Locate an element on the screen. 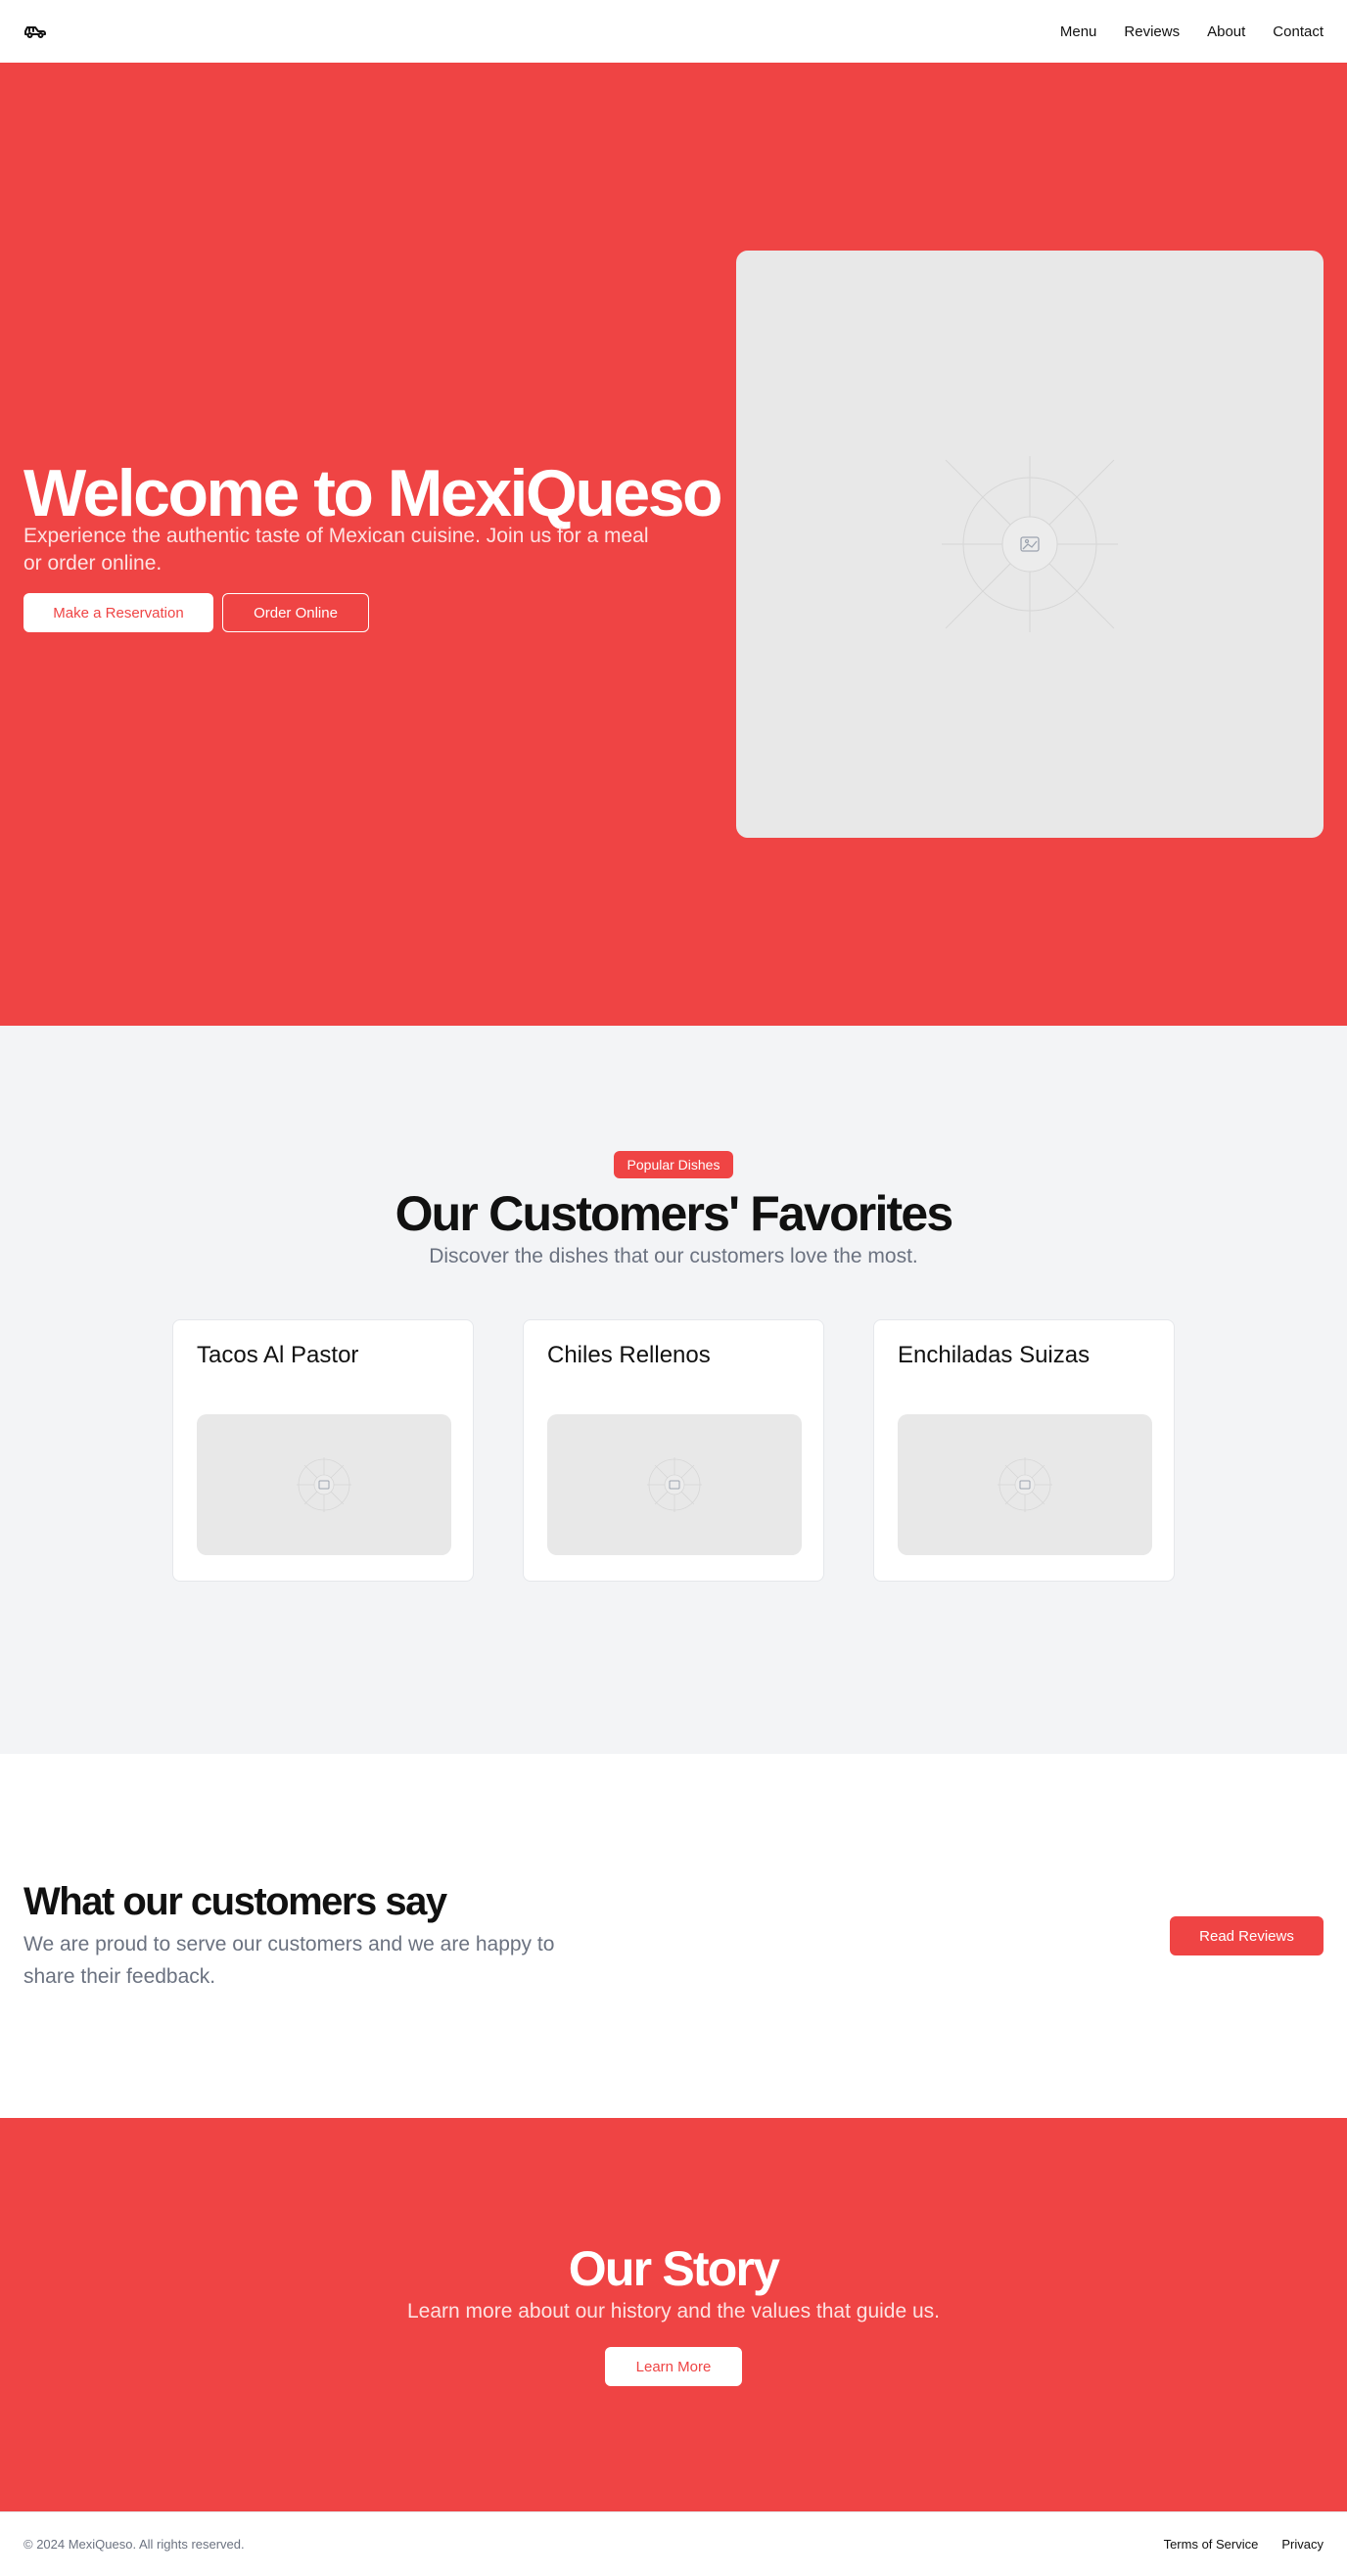 The width and height of the screenshot is (1347, 2576). nav-about-link: About is located at coordinates (1226, 32).